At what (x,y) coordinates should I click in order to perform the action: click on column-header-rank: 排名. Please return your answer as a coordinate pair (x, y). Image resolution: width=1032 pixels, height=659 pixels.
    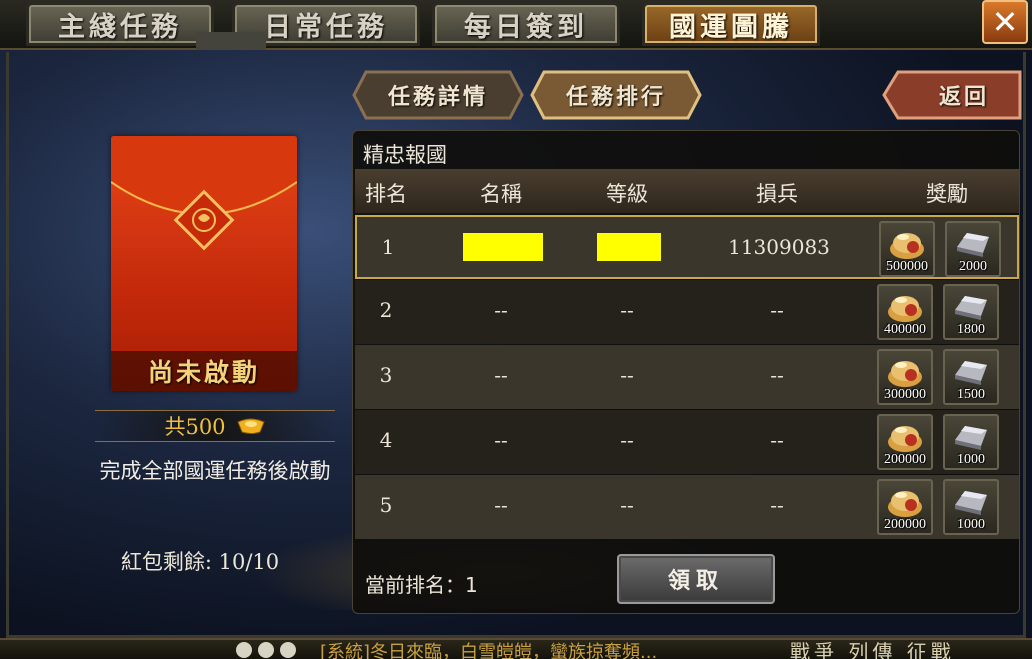
    Looking at the image, I should click on (386, 194).